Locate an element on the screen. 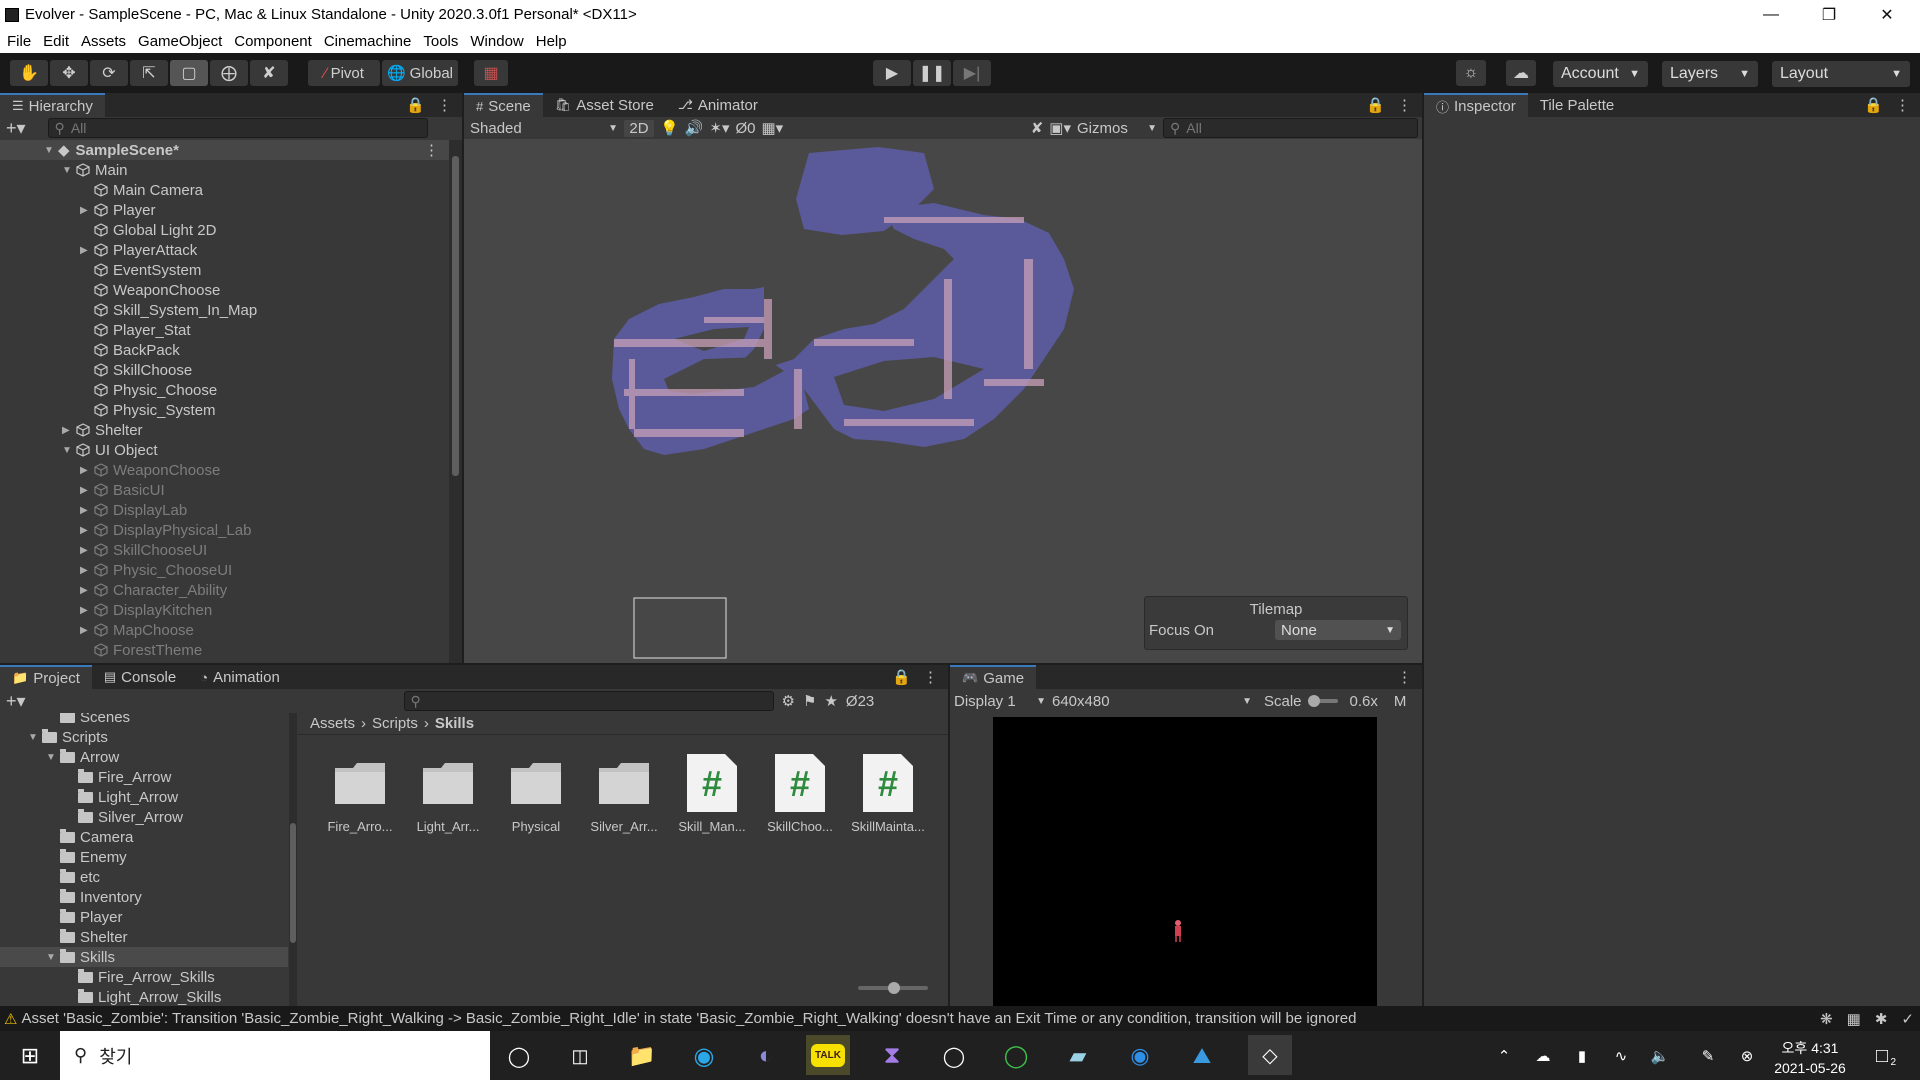 The image size is (1920, 1080). notes-icon: ▰ is located at coordinates (1078, 1056).